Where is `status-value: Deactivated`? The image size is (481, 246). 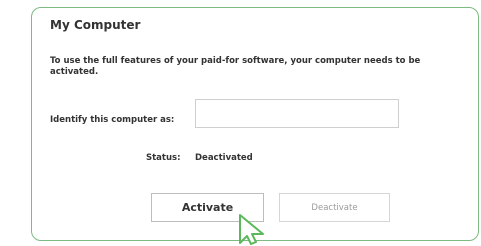 status-value: Deactivated is located at coordinates (224, 158).